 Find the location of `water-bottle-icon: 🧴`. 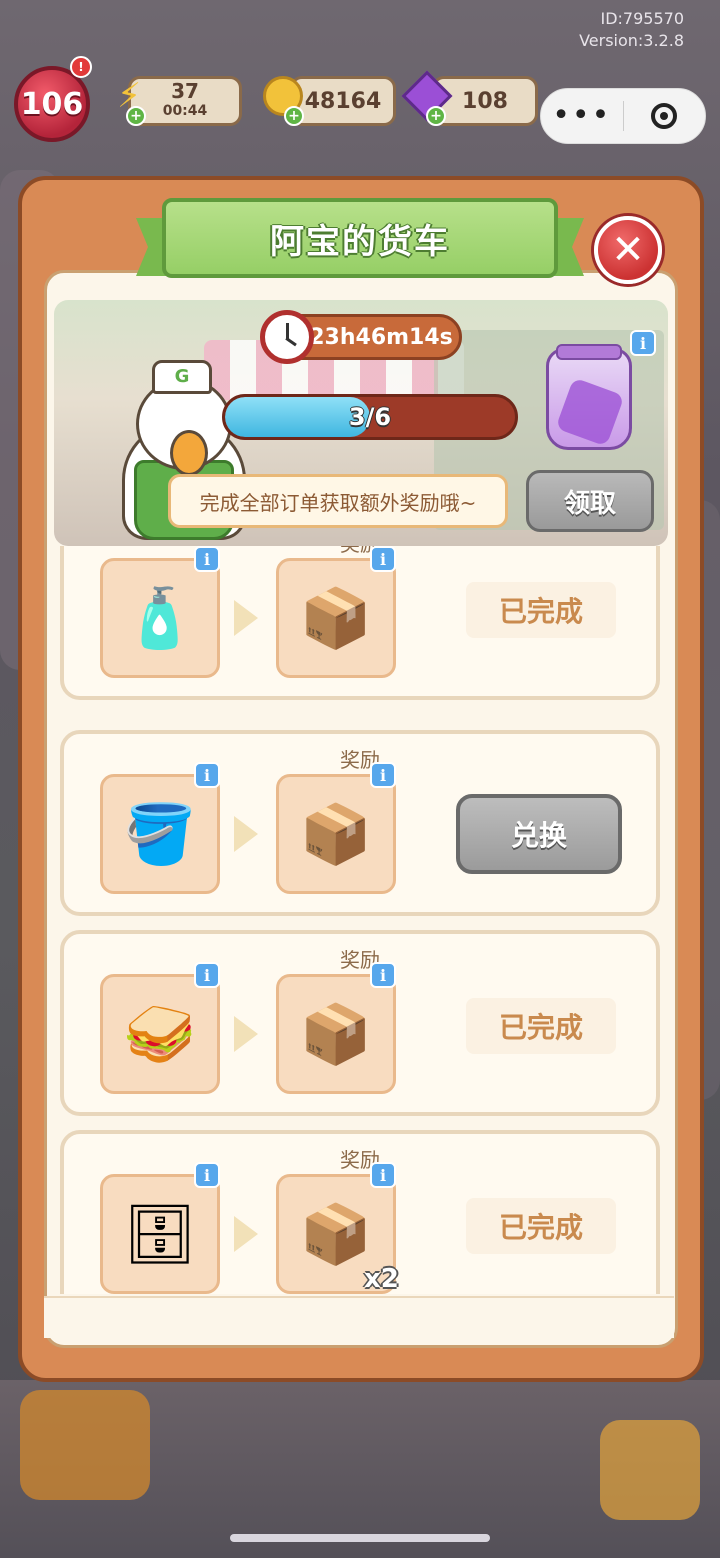

water-bottle-icon: 🧴 is located at coordinates (160, 618).